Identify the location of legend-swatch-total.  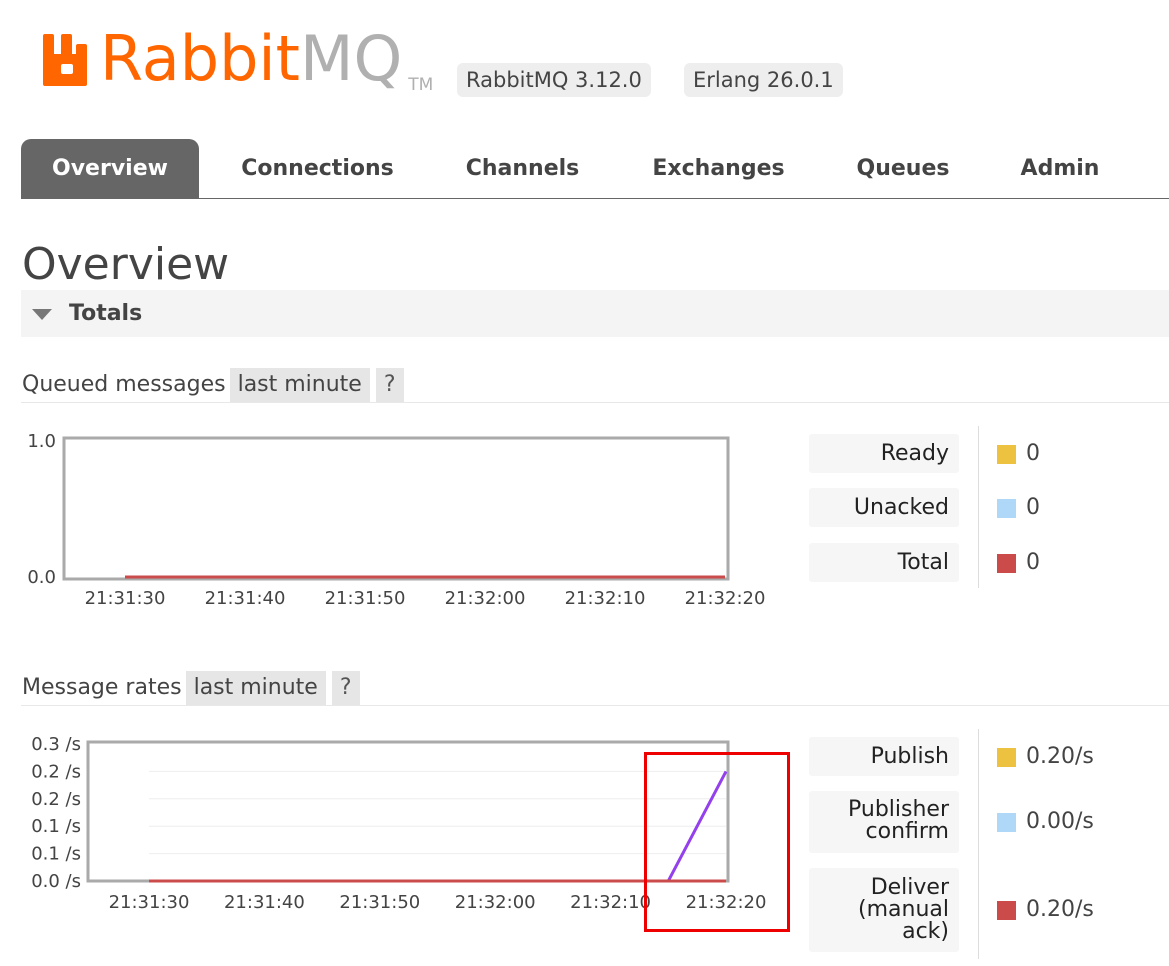
(1006, 563).